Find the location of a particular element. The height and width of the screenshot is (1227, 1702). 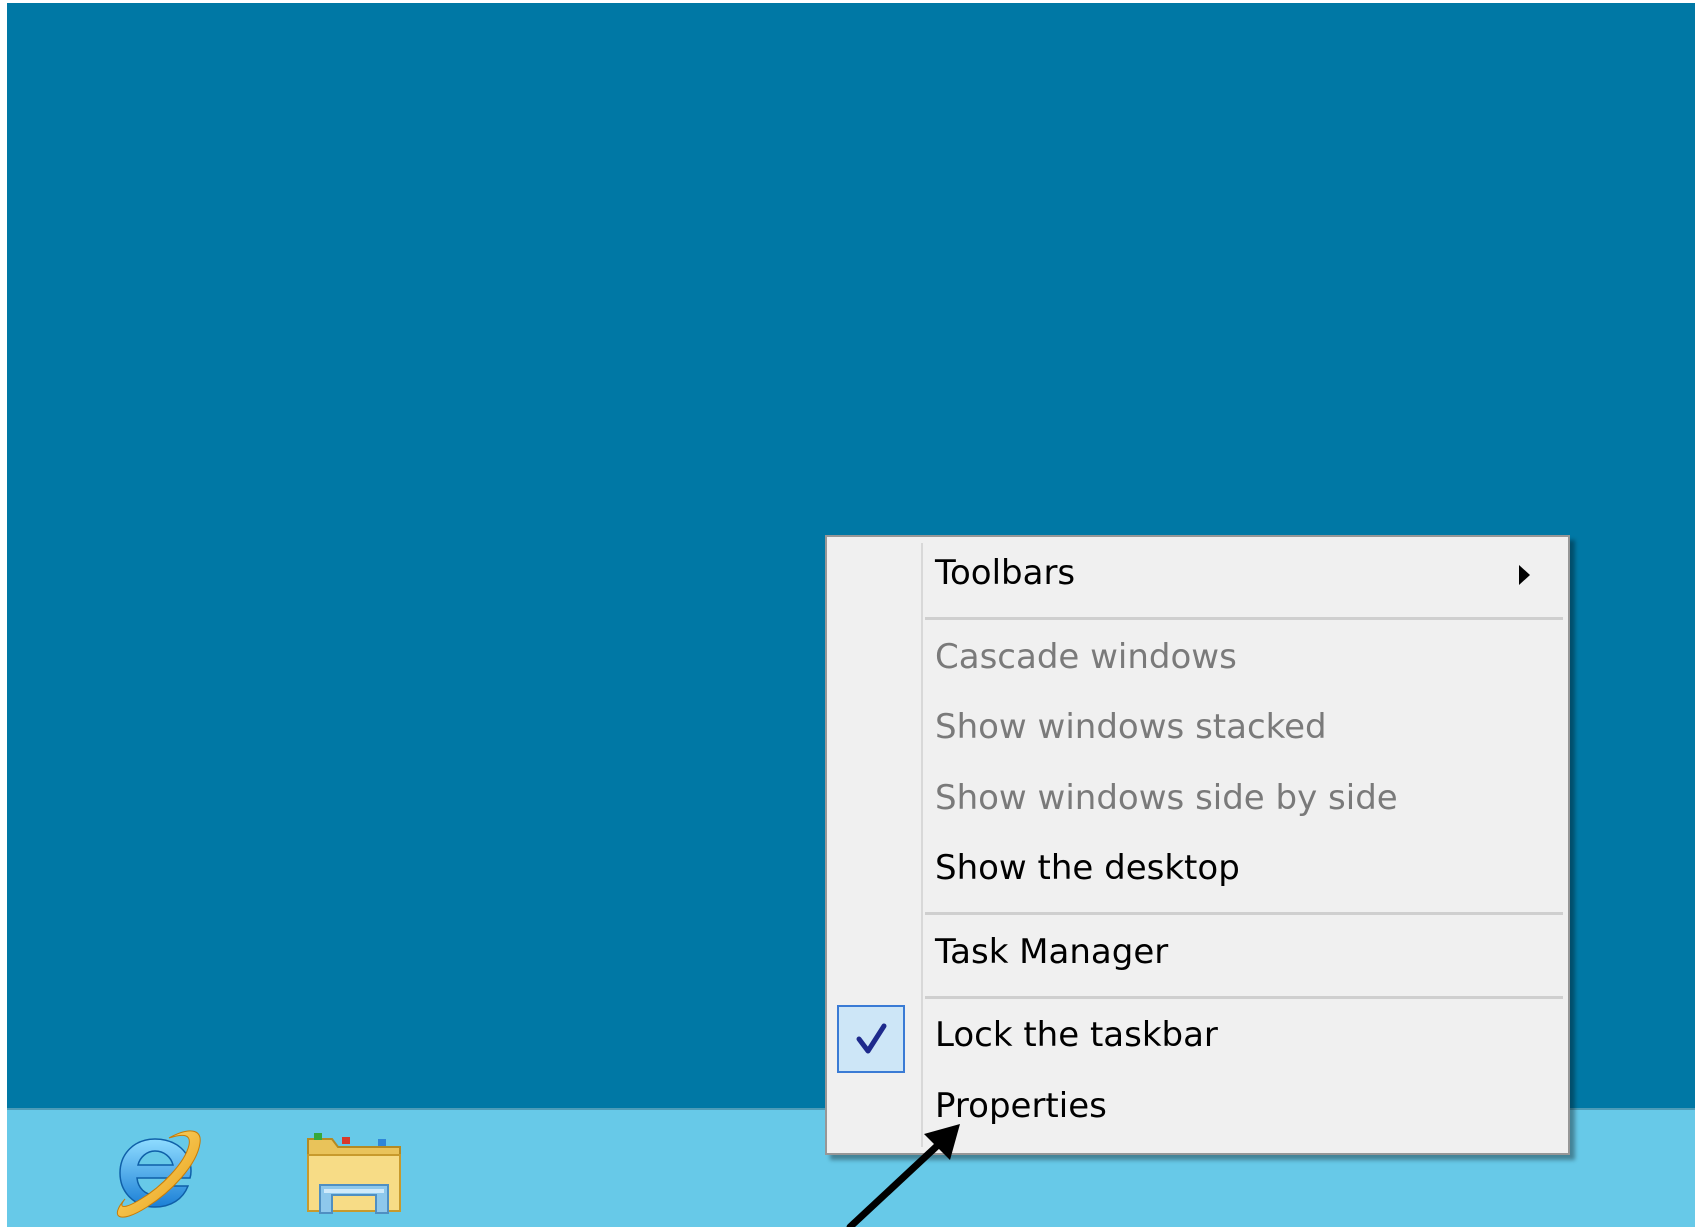

menu-item-label: Toolbars is located at coordinates (1005, 573).